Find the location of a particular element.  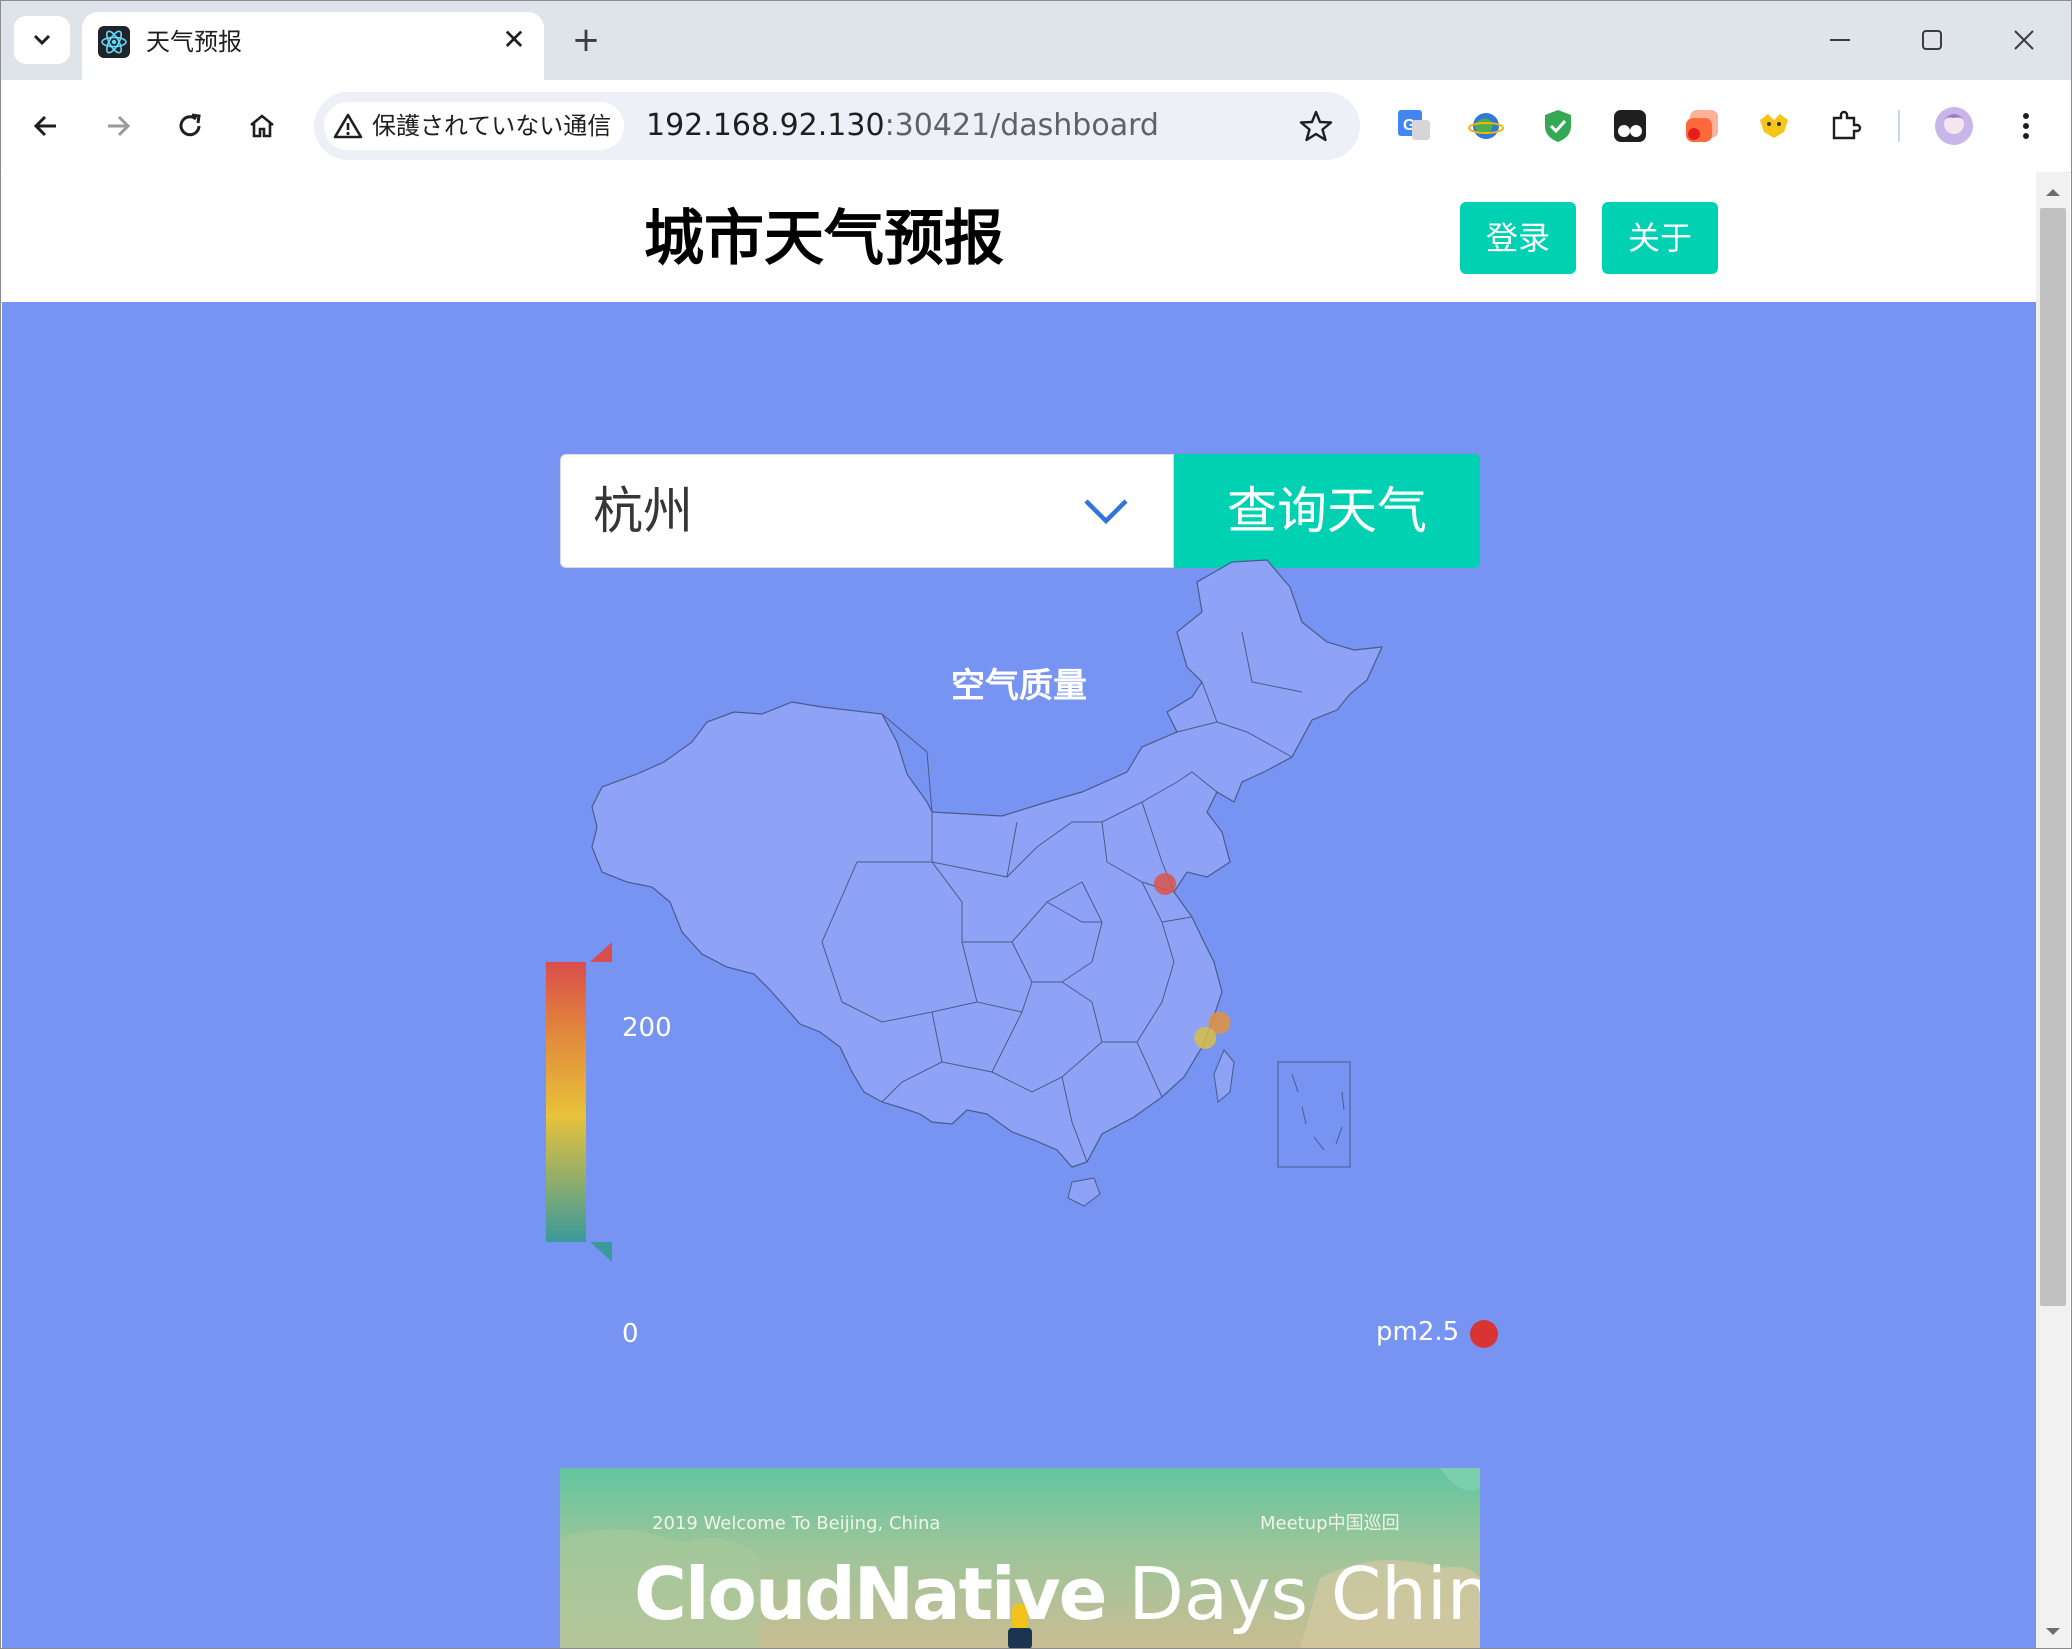

tab-search-button is located at coordinates (42, 40).